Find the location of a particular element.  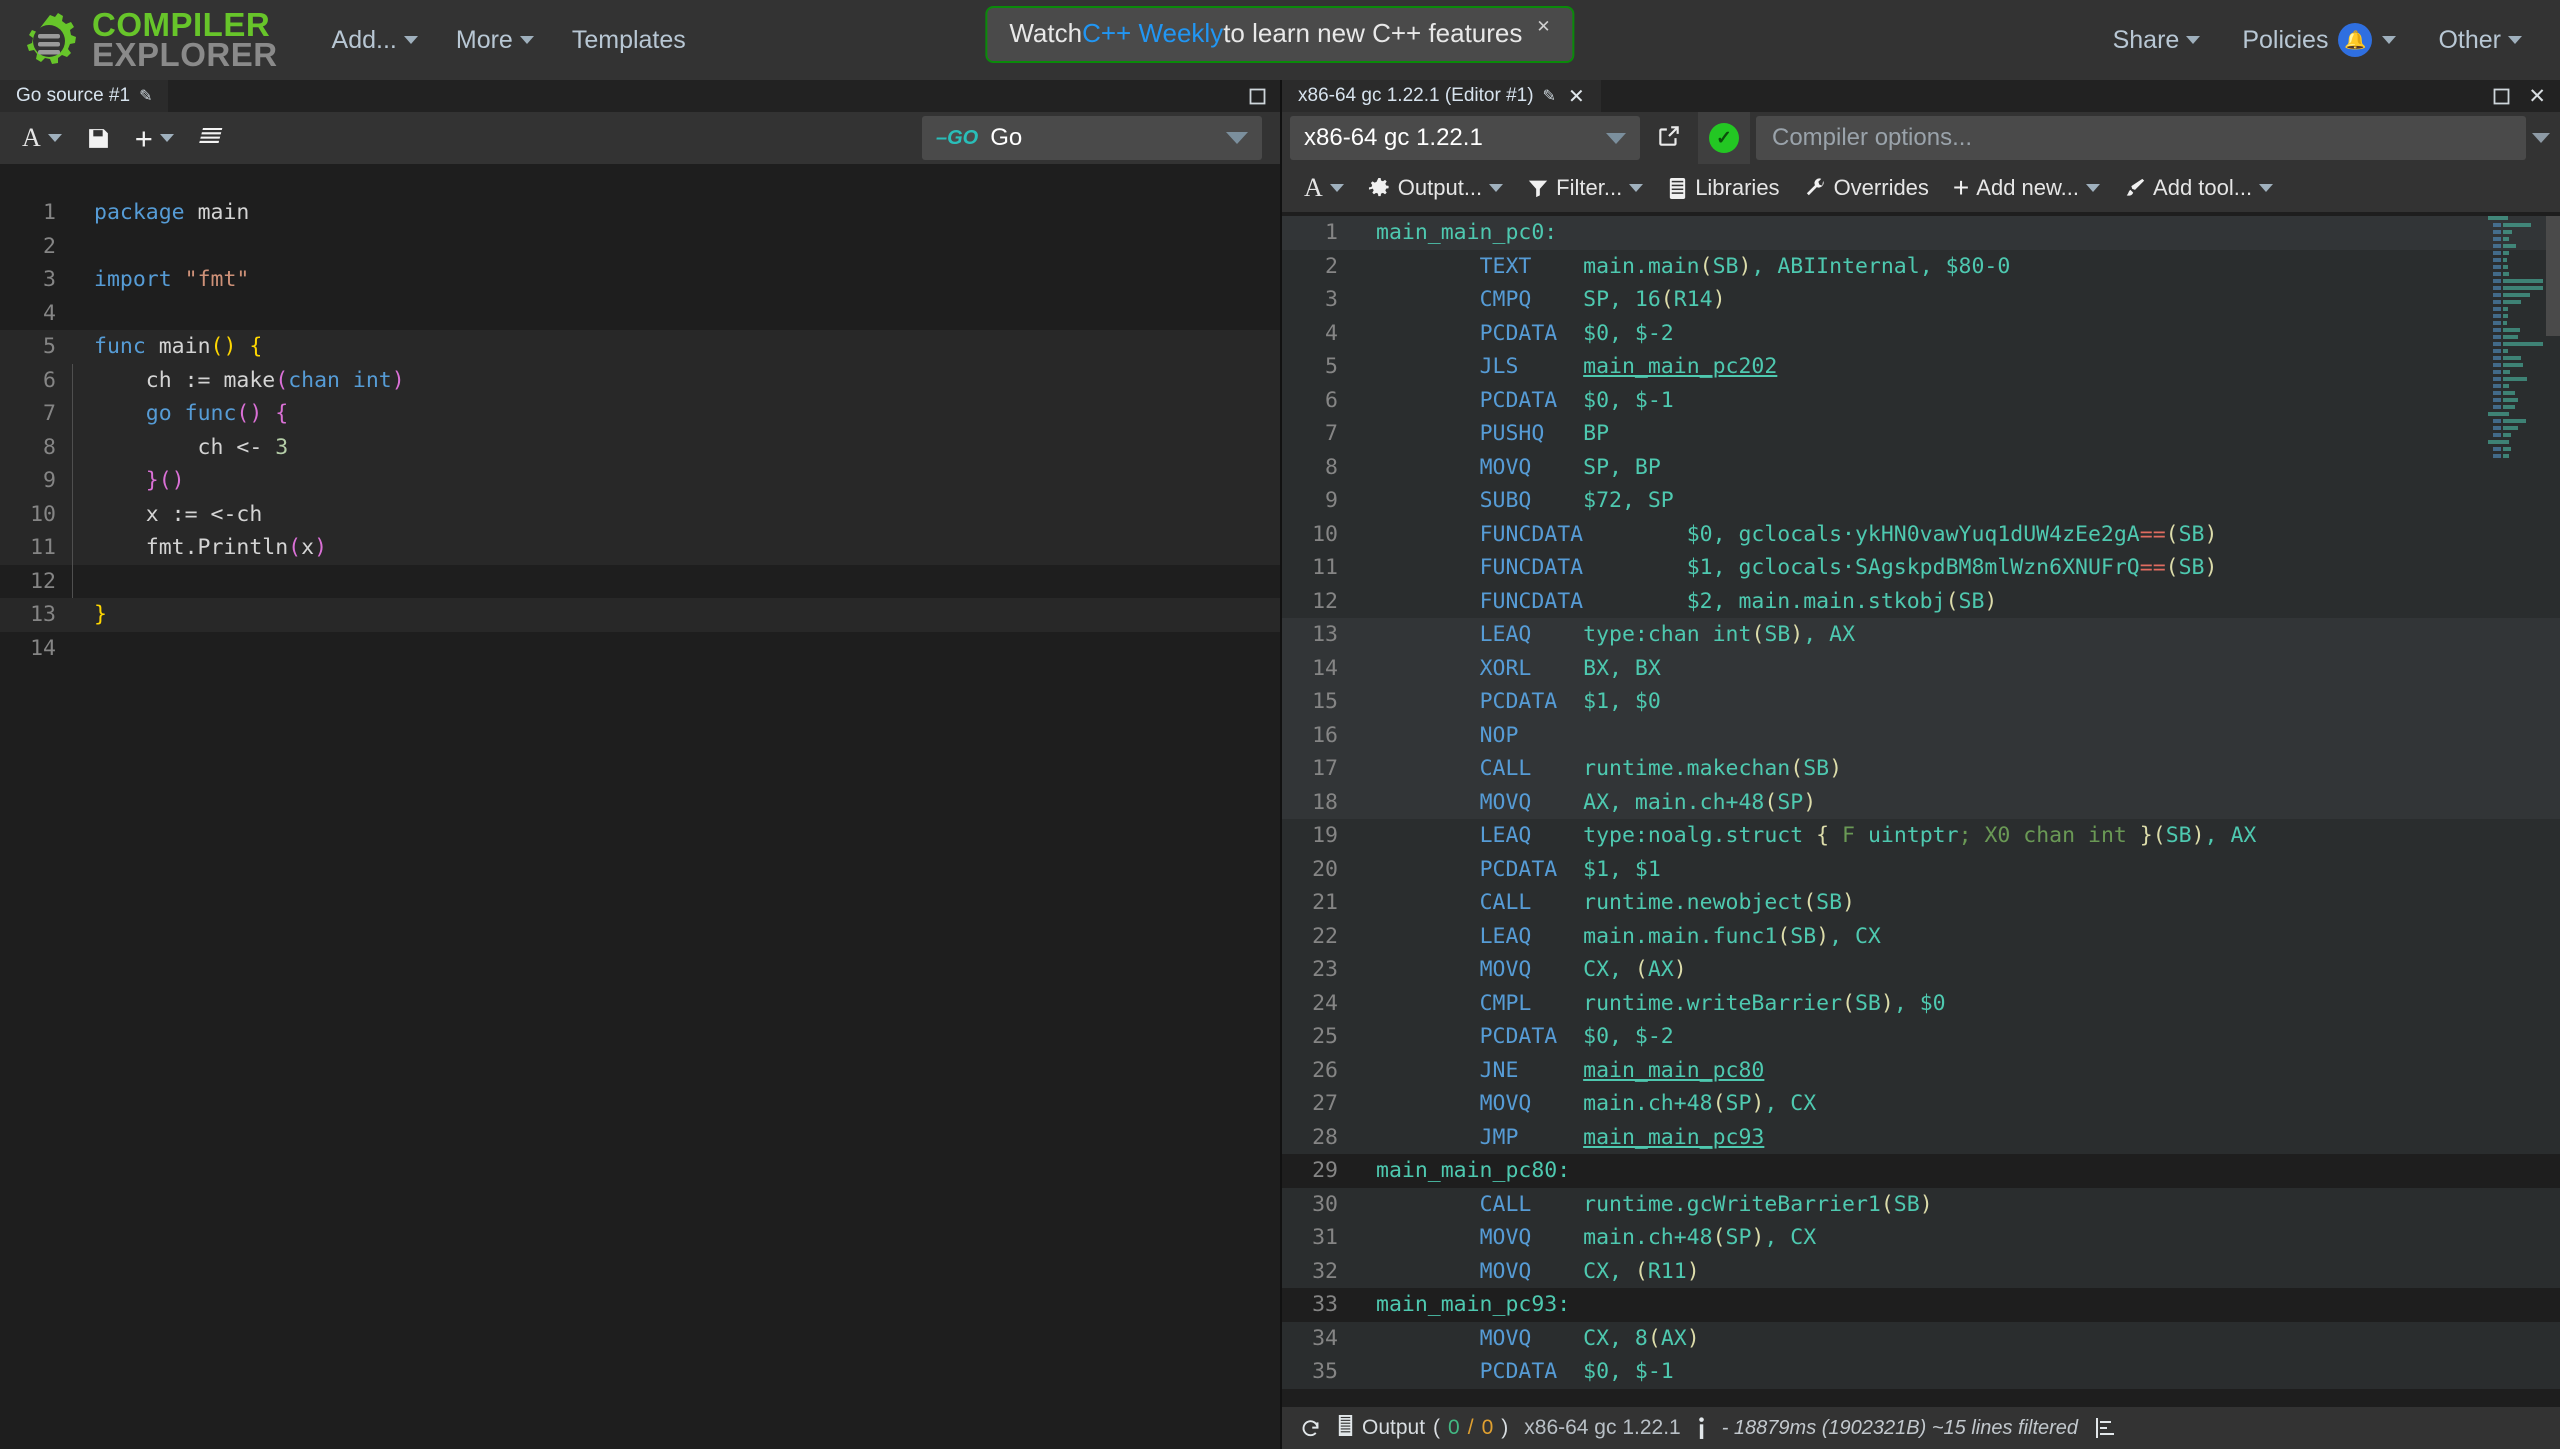

asm-line: 22 LEAQ main.main.func1(SB), CX is located at coordinates (1921, 936).